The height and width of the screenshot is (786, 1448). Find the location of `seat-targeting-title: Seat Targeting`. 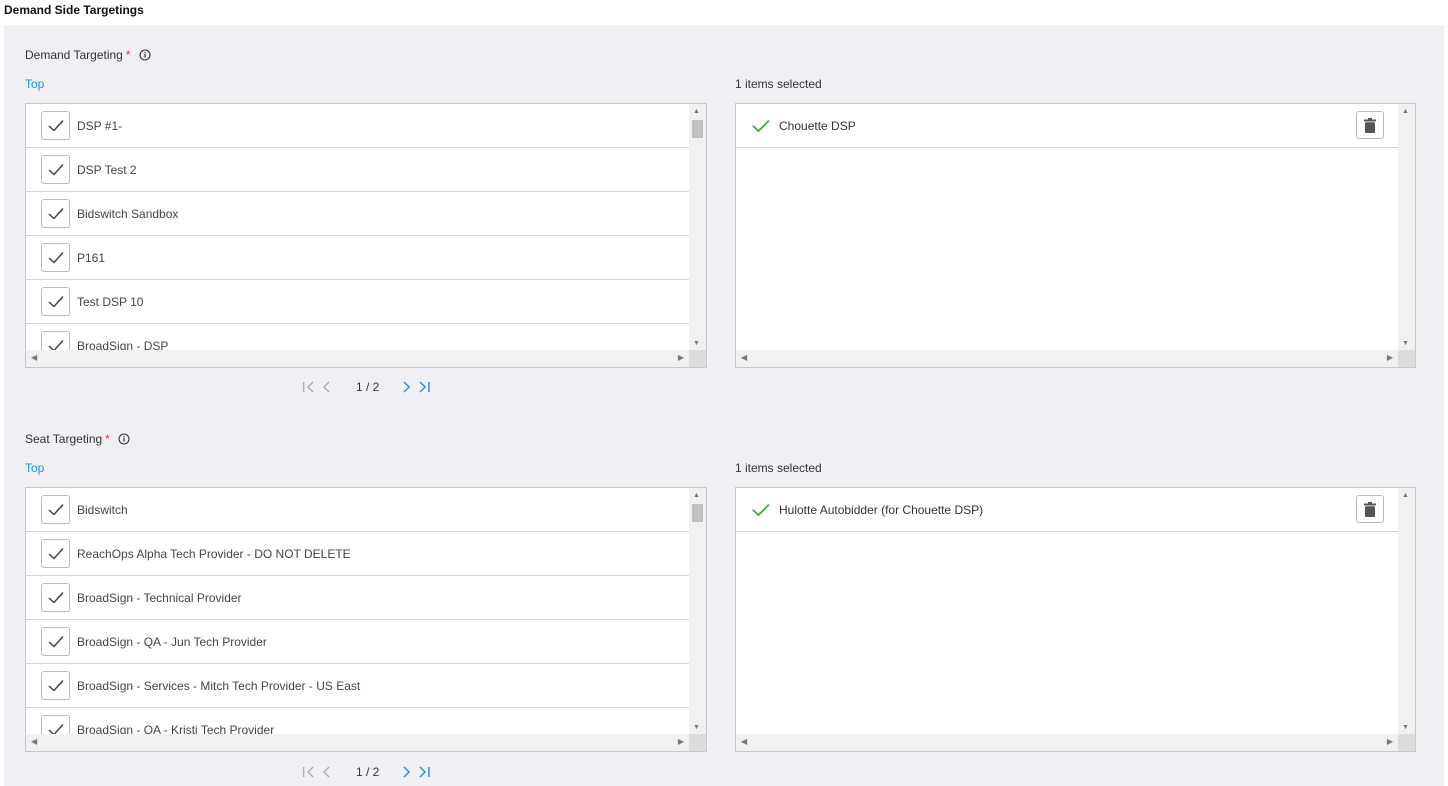

seat-targeting-title: Seat Targeting is located at coordinates (64, 439).